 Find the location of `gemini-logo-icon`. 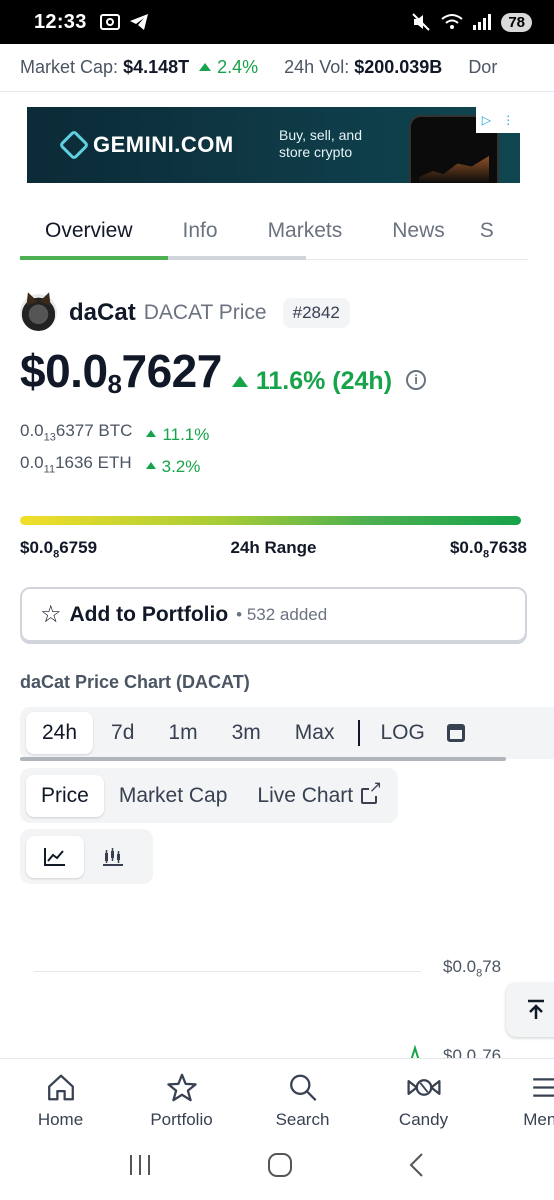

gemini-logo-icon is located at coordinates (74, 145).